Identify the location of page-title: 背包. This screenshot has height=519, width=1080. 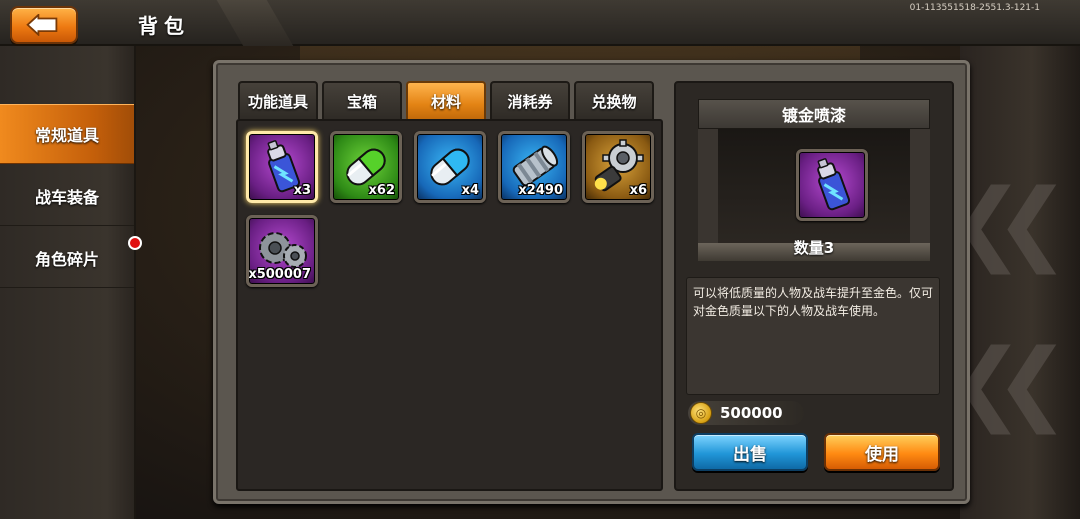
(164, 26).